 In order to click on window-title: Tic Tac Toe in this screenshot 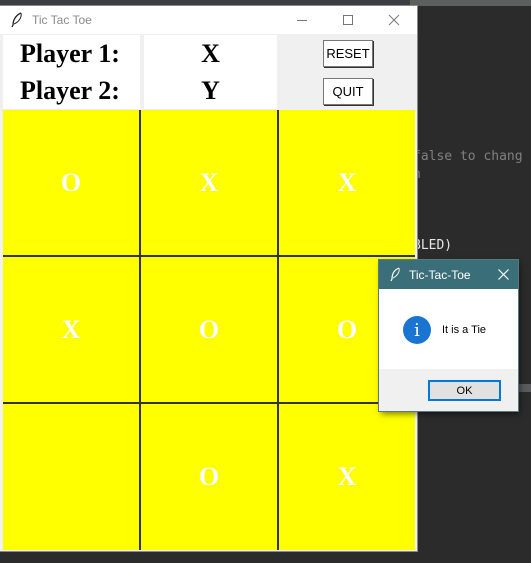, I will do `click(62, 20)`.